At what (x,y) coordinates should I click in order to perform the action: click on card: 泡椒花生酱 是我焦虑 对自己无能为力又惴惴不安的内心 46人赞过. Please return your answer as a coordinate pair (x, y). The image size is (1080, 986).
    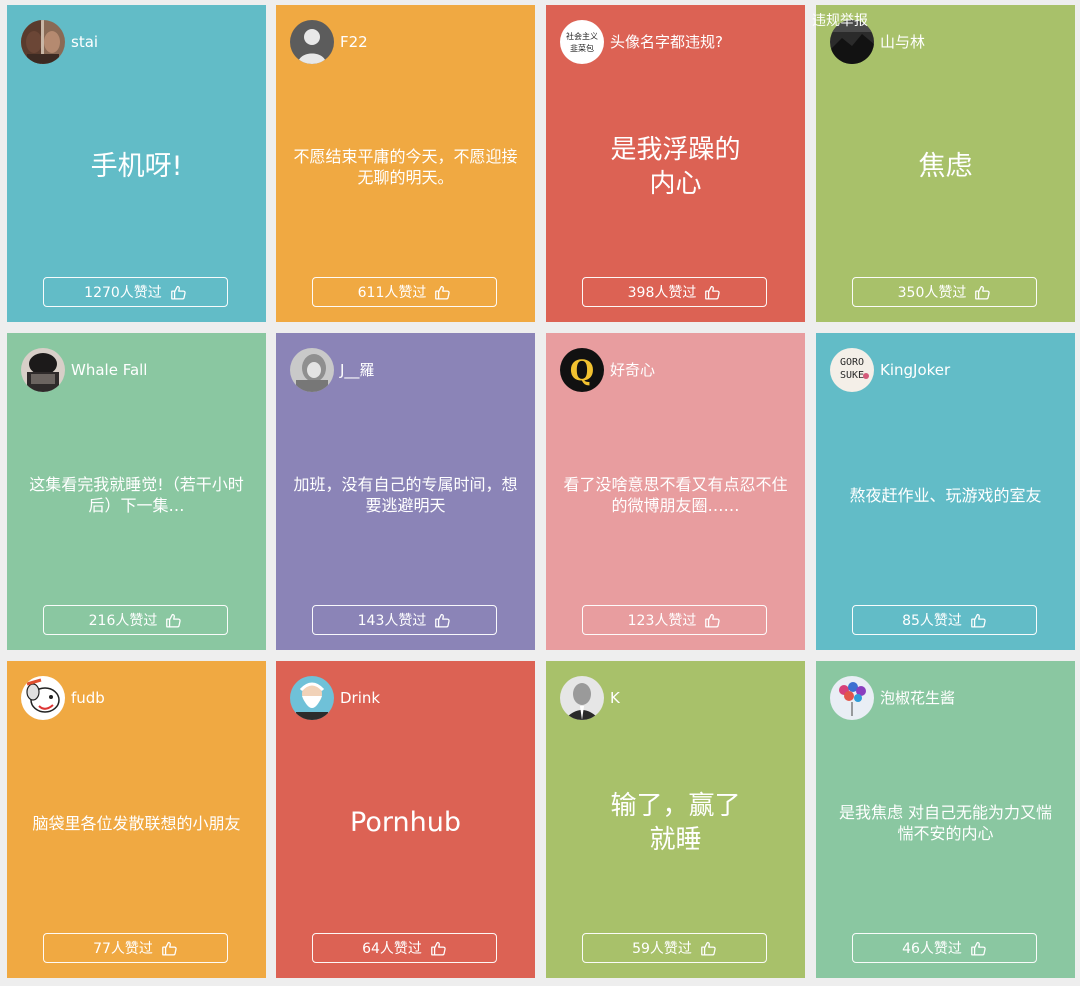
    Looking at the image, I should click on (945, 819).